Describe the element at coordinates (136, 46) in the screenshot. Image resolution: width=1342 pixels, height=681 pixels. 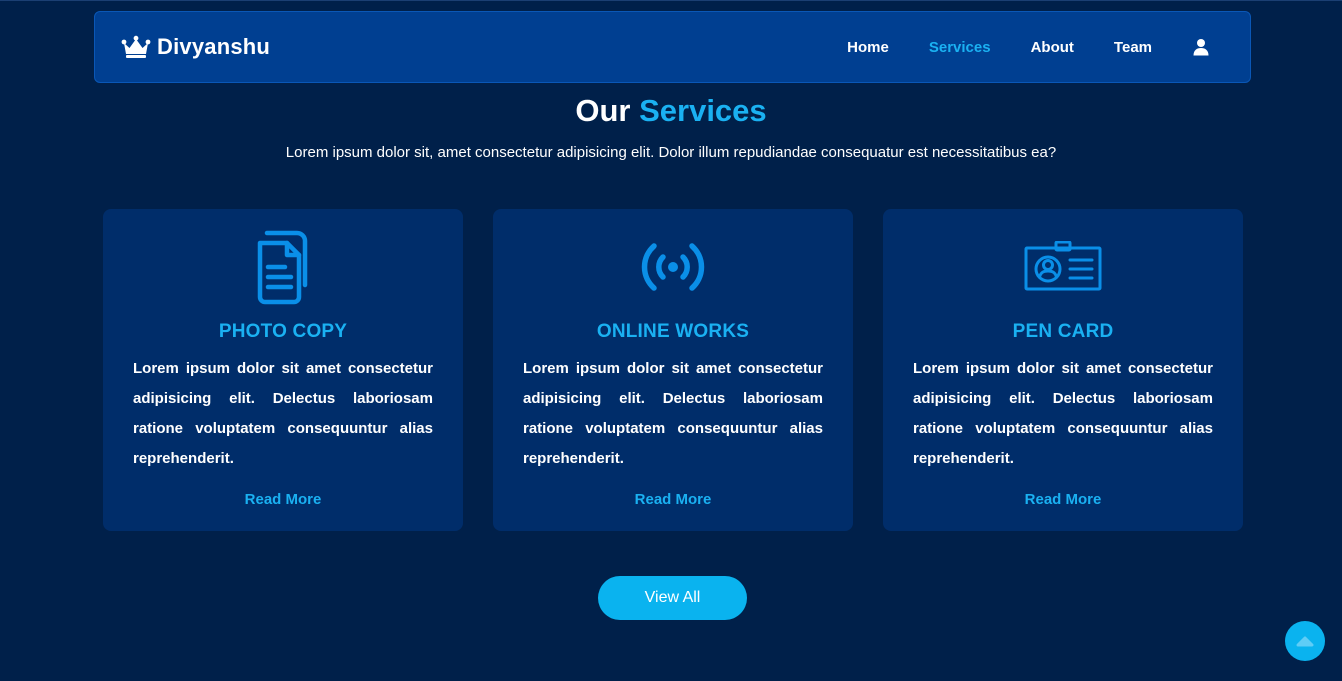
I see `crown-icon` at that location.